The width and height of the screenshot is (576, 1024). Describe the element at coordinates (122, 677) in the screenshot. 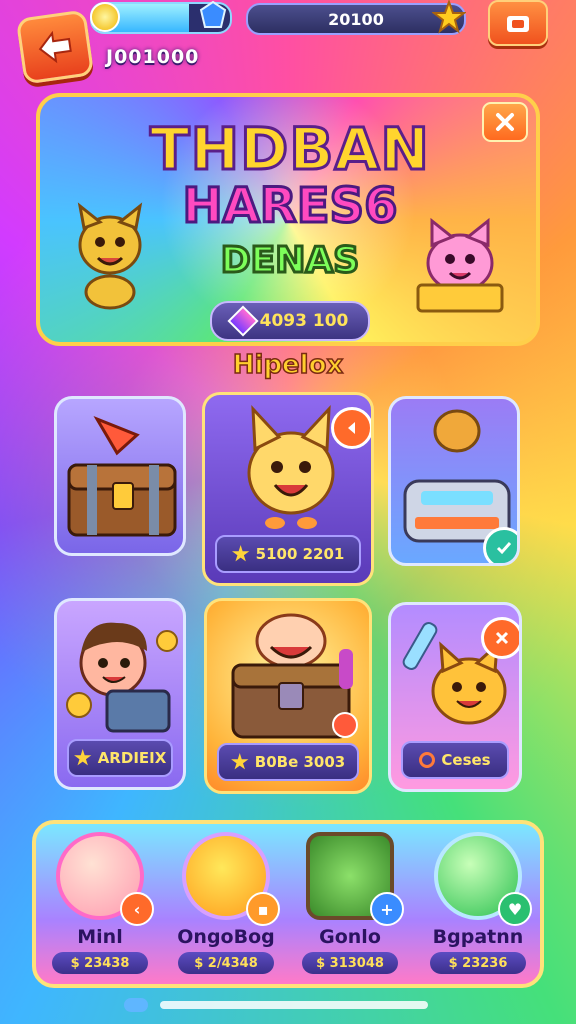

I see `boy-character-icon` at that location.